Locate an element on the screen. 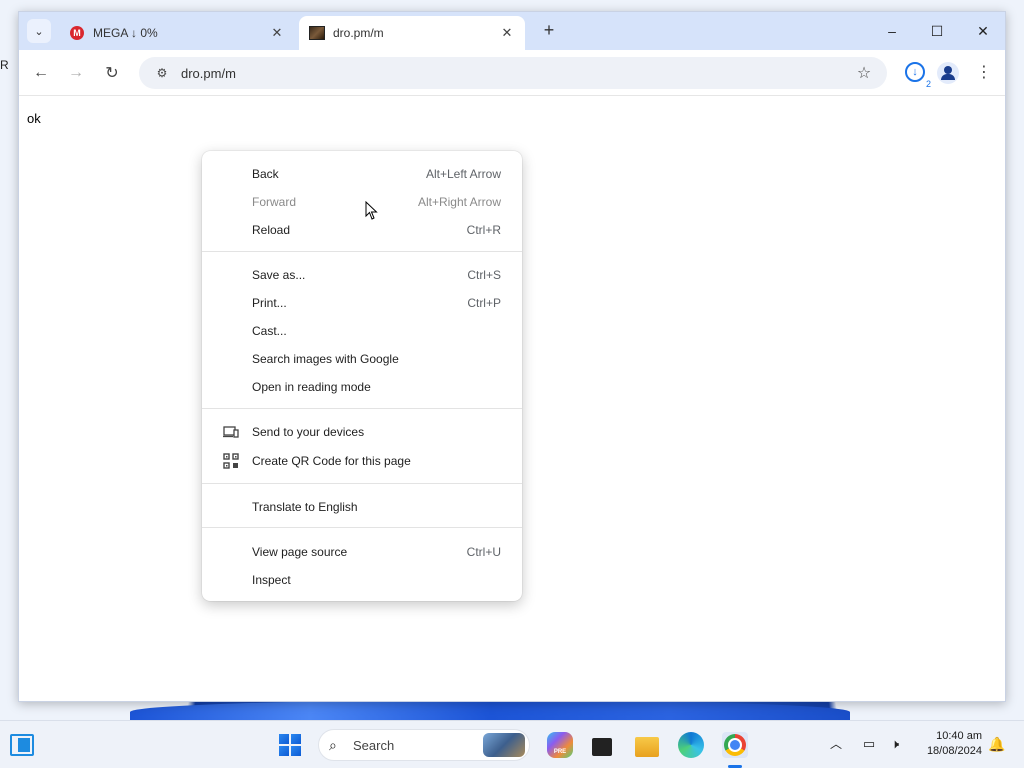 The height and width of the screenshot is (768, 1024). reload-button: ↻ is located at coordinates (112, 73).